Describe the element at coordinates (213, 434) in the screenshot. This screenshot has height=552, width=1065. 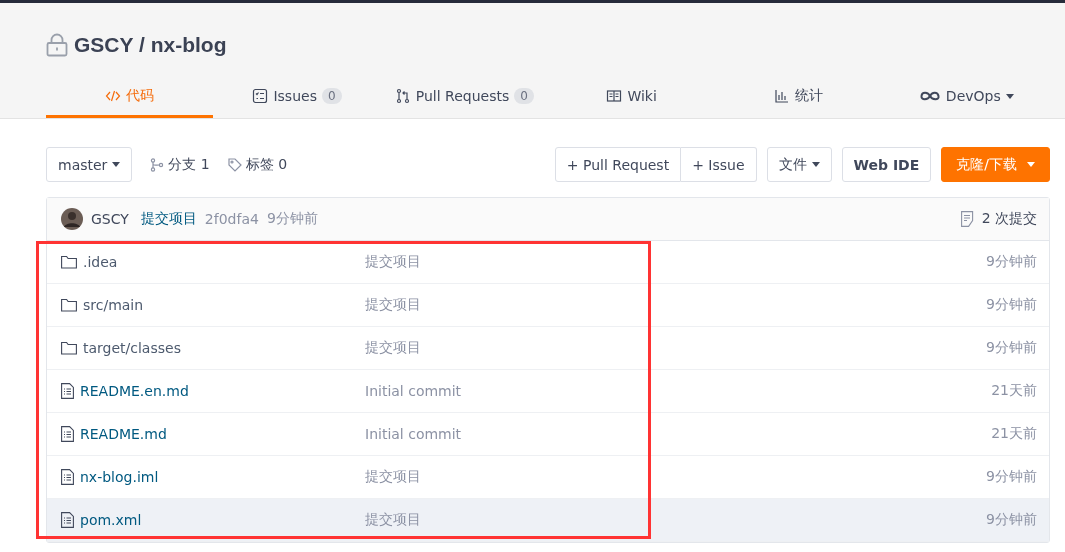
I see `file-name-link: README.md` at that location.